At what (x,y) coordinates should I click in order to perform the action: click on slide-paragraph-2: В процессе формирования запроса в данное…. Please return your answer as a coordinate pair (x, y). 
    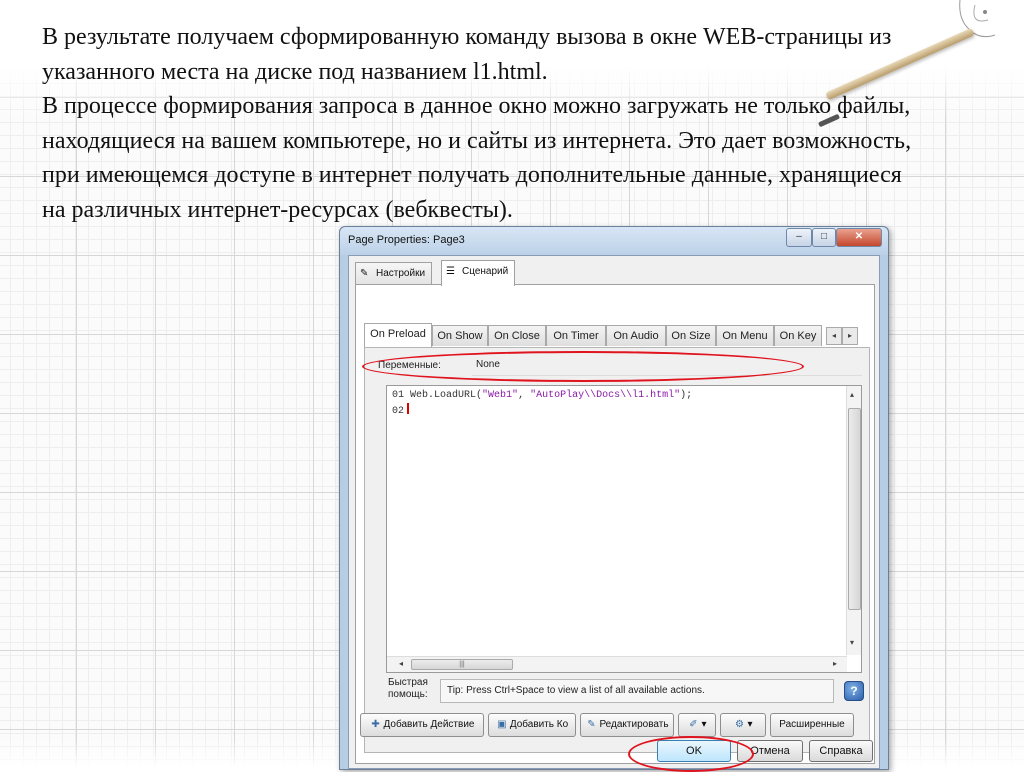
    Looking at the image, I should click on (477, 158).